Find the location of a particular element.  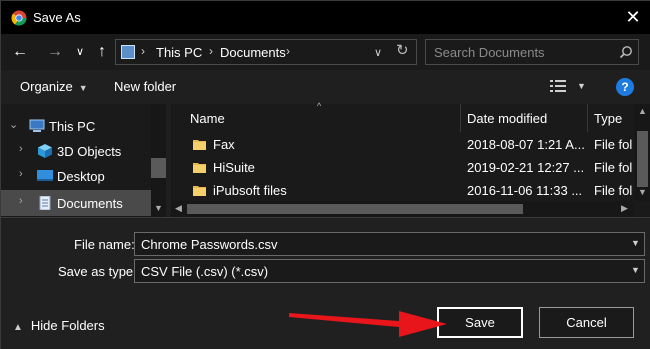

save-as-type-value: CSV File (.csv) (*.csv) is located at coordinates (205, 271).